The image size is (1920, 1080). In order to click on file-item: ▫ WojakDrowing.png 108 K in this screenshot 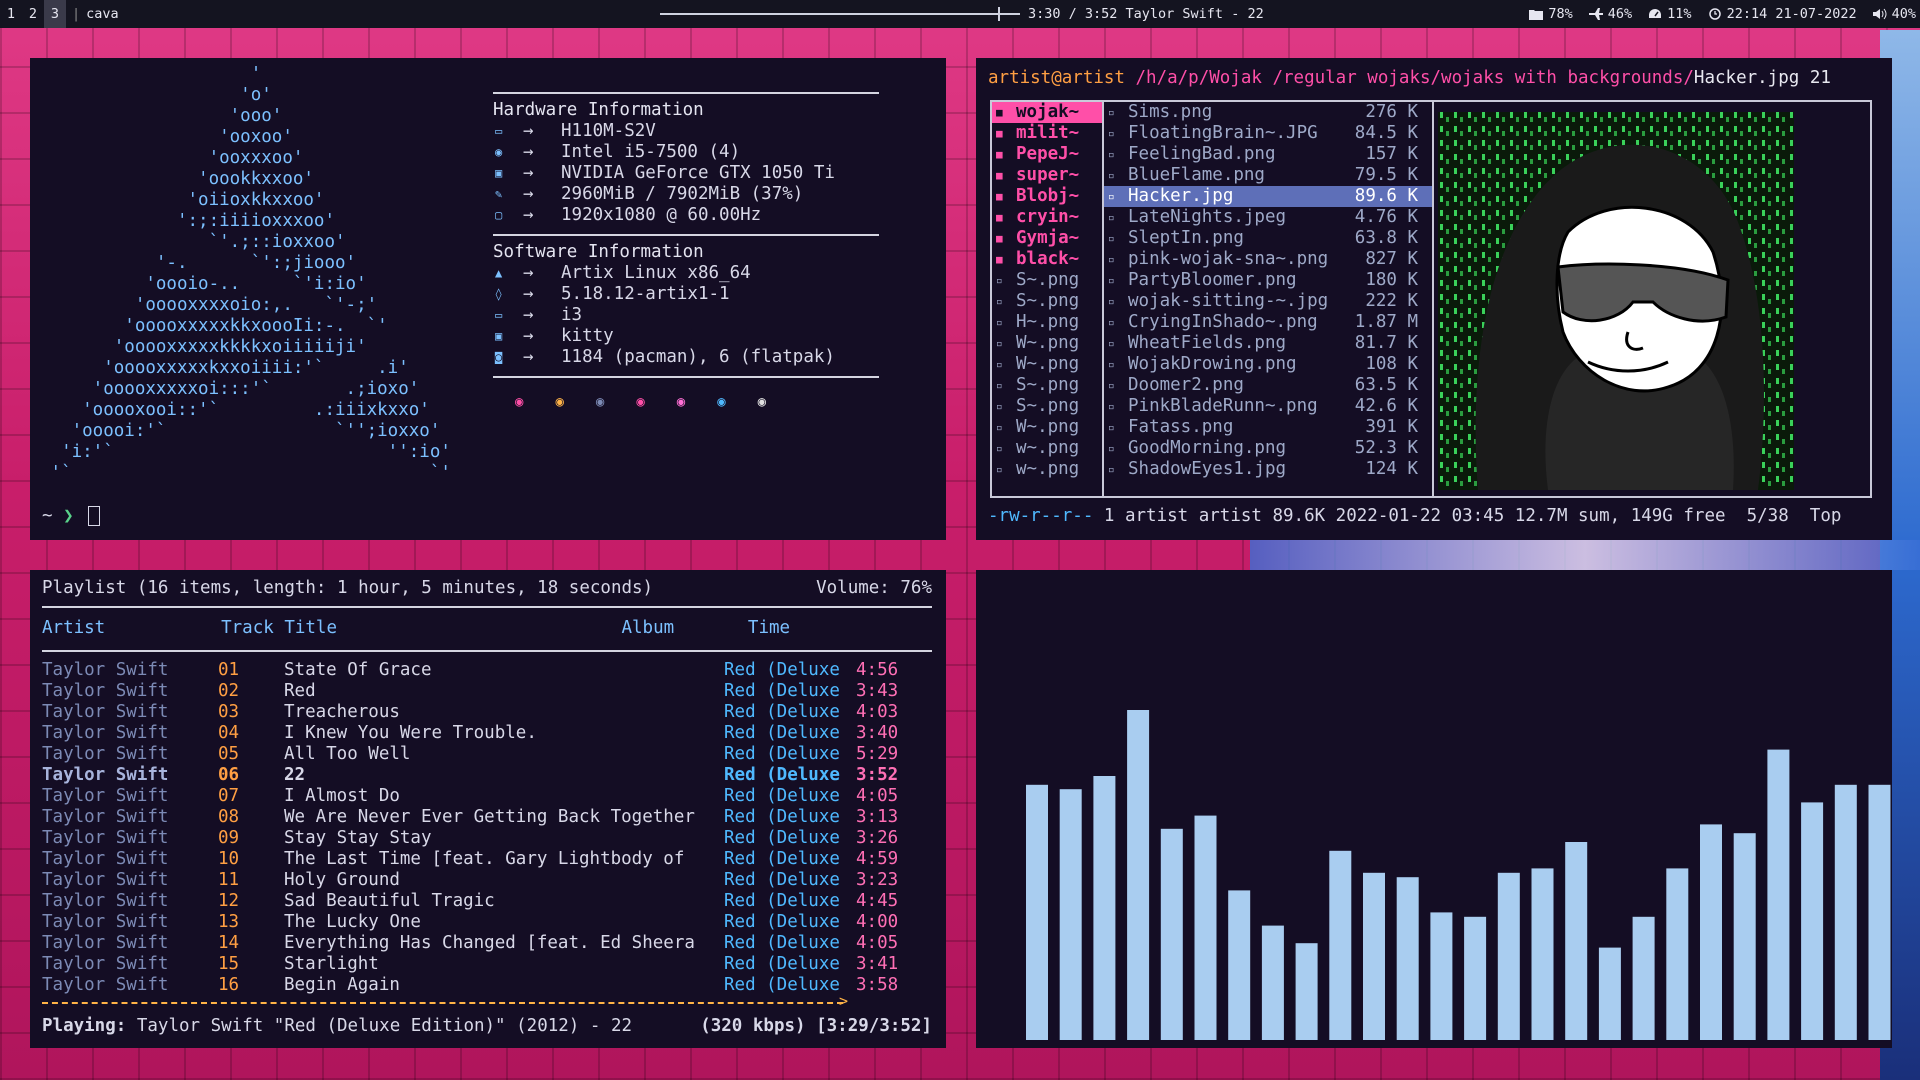, I will do `click(1268, 364)`.